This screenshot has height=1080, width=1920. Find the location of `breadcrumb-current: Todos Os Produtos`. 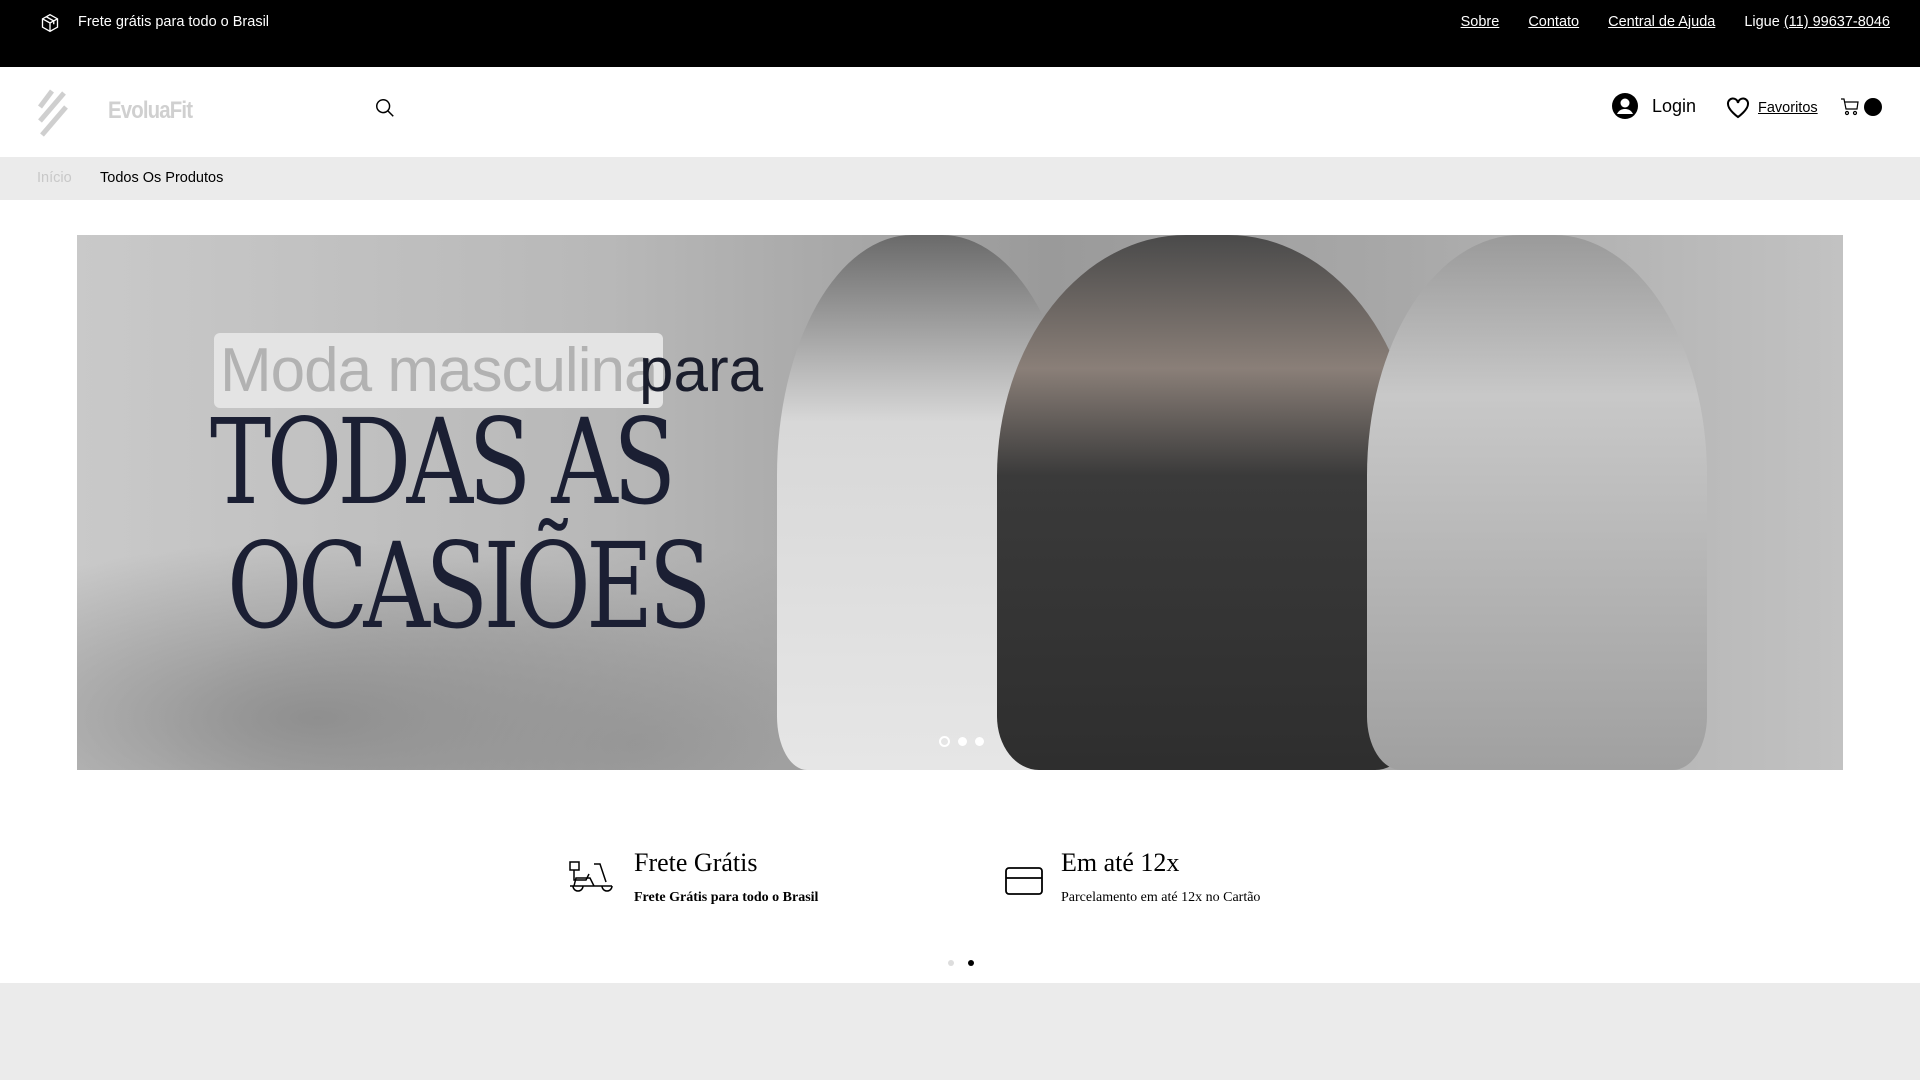

breadcrumb-current: Todos Os Produtos is located at coordinates (162, 178).